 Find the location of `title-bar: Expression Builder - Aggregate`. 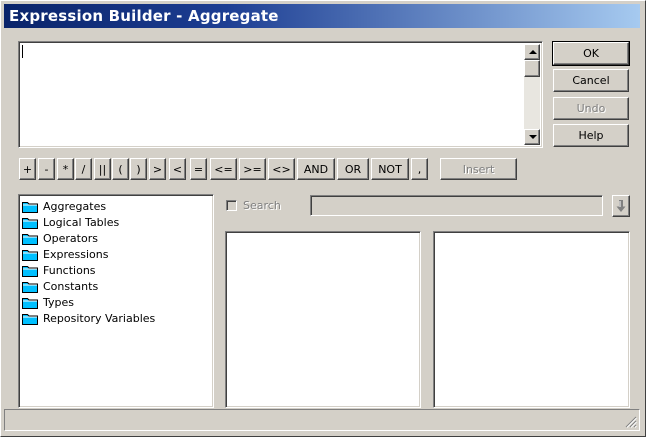

title-bar: Expression Builder - Aggregate is located at coordinates (322, 16).